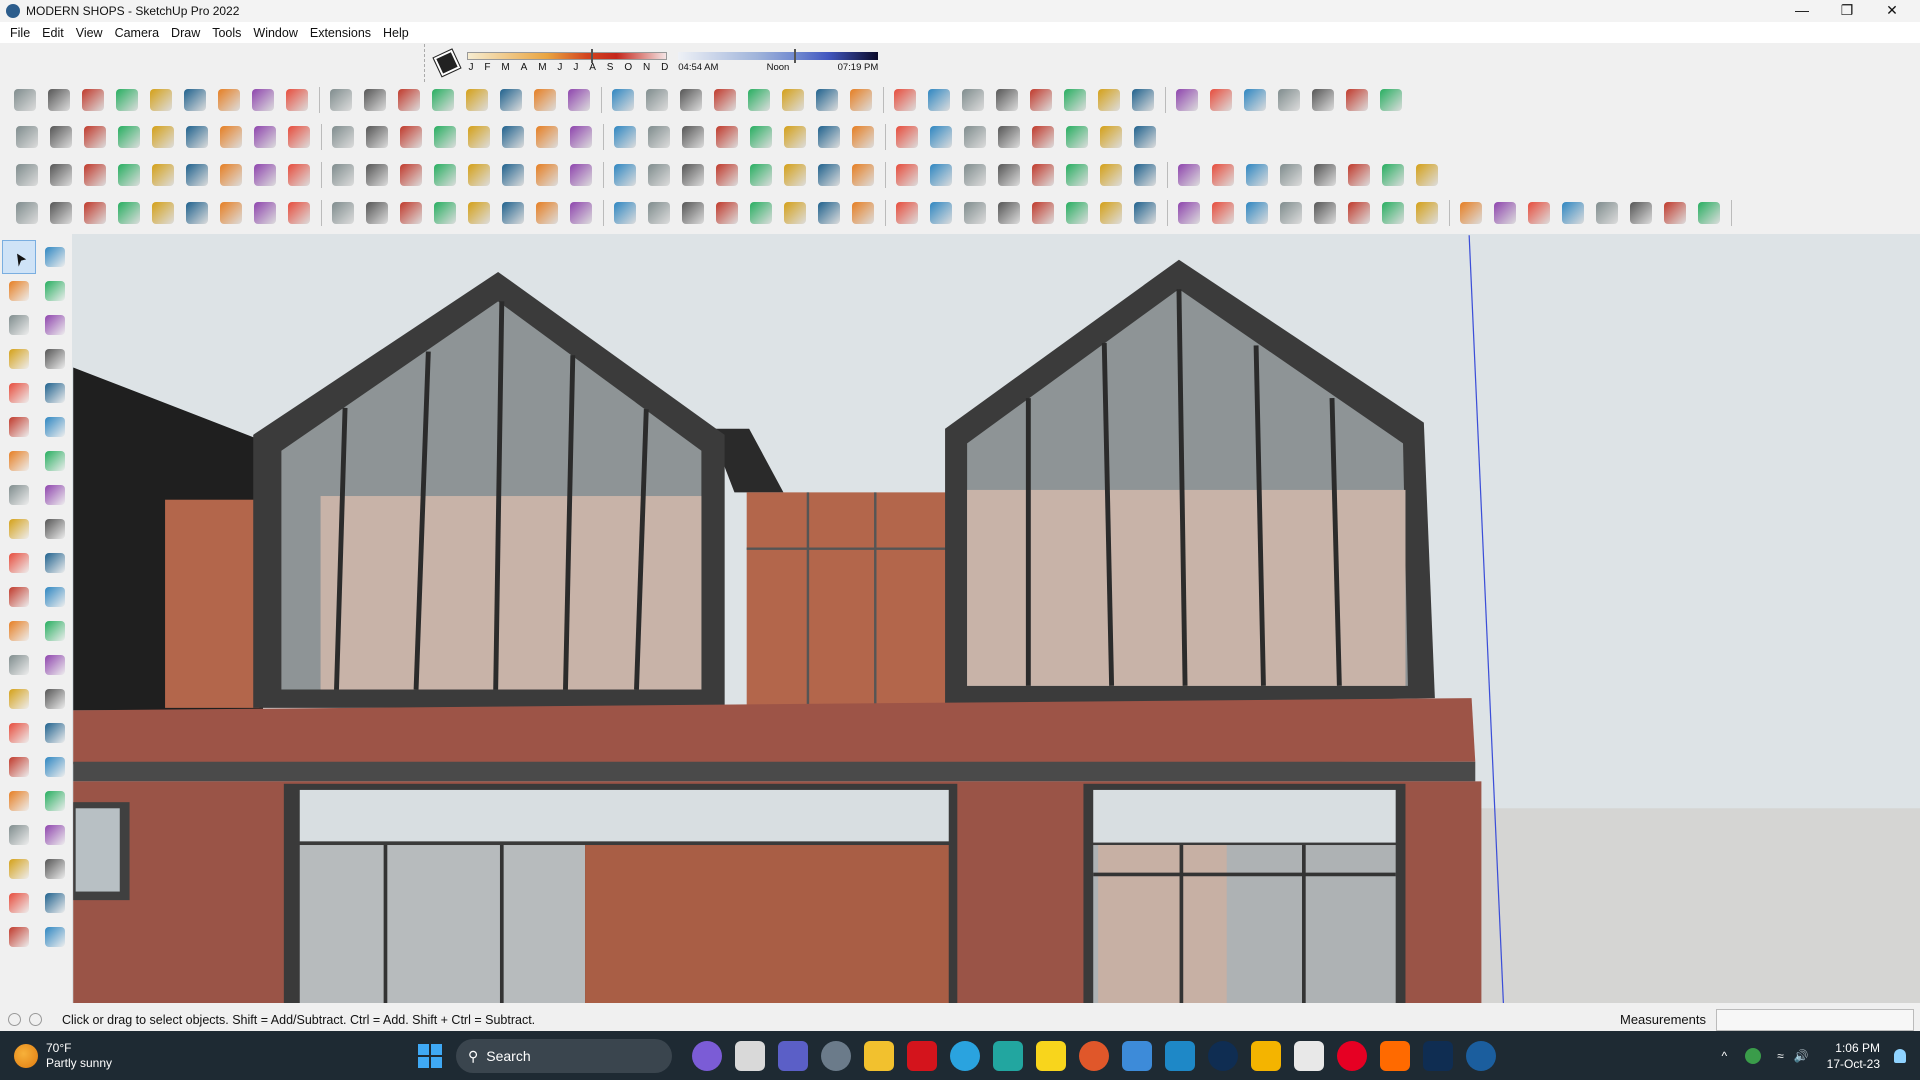 Image resolution: width=1920 pixels, height=1080 pixels. What do you see at coordinates (1393, 175) in the screenshot?
I see `row3-tool-43-icon` at bounding box center [1393, 175].